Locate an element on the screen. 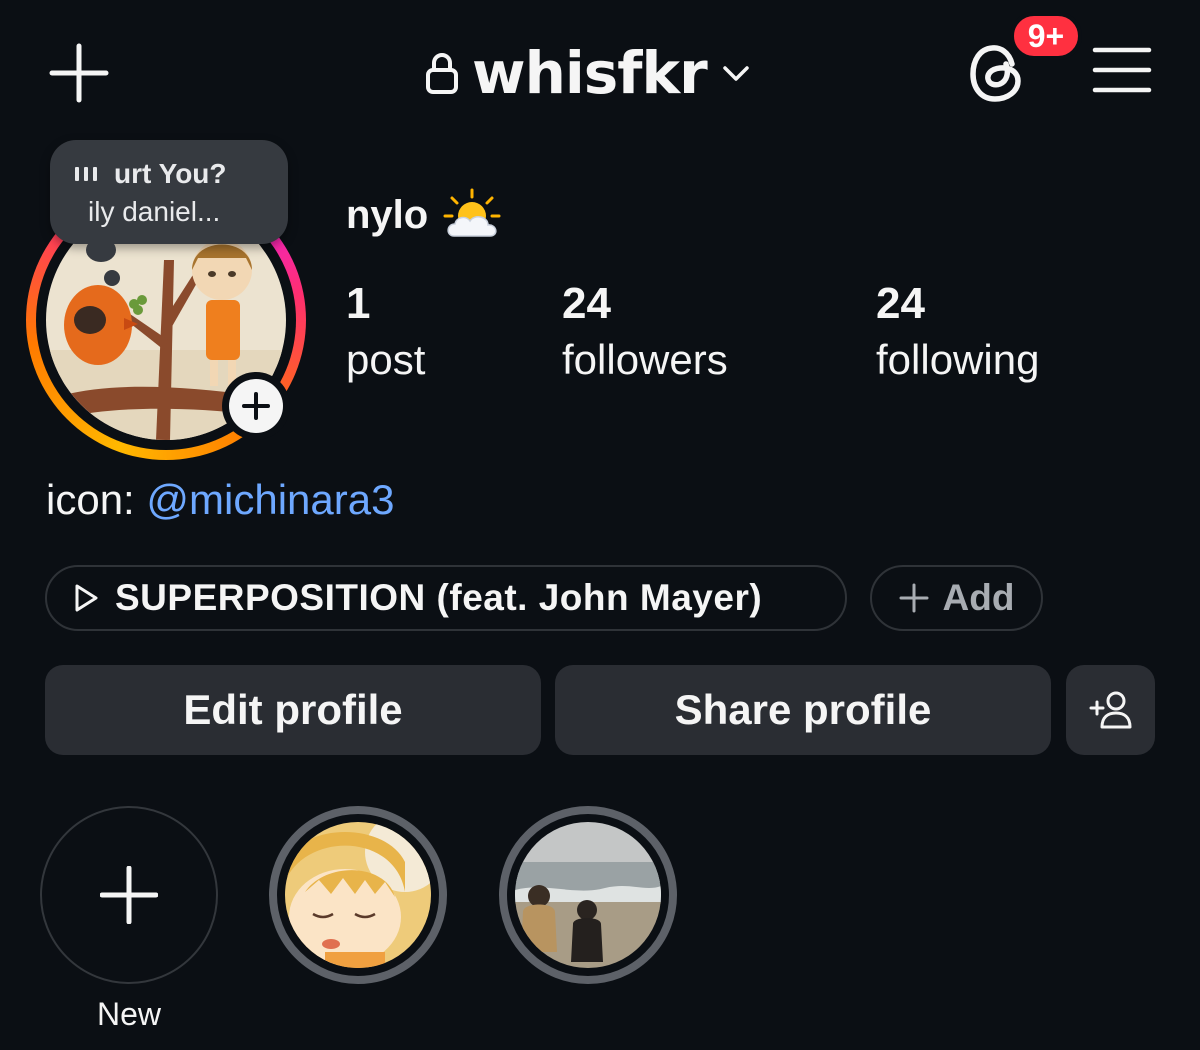 The width and height of the screenshot is (1200, 1050). share-profile-button: Share profile is located at coordinates (803, 710).